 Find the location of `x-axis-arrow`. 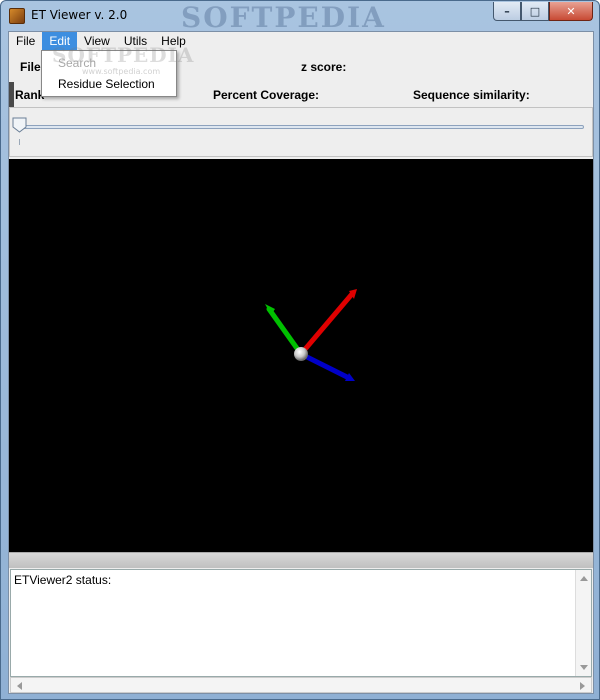

x-axis-arrow is located at coordinates (327, 323).